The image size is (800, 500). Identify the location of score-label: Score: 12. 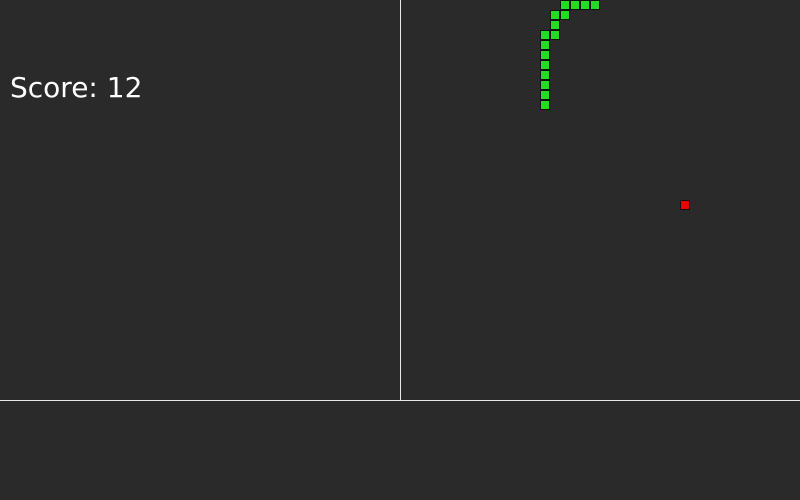
(76, 87).